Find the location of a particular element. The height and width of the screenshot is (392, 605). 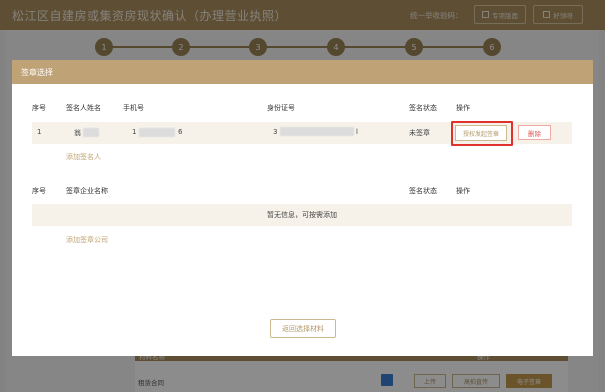

signer-status: 未签章 is located at coordinates (419, 133).